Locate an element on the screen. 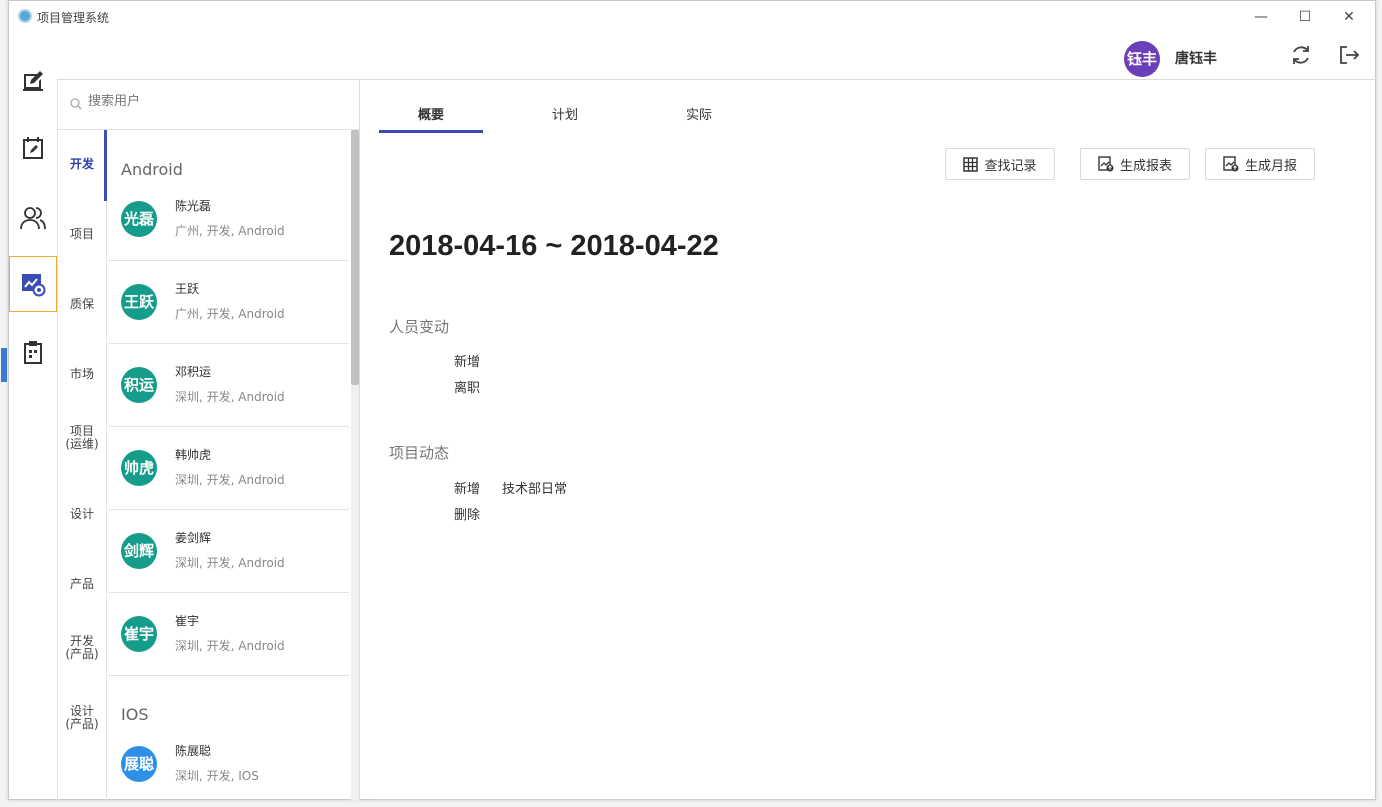 The image size is (1382, 807). avatar: 崔宇 is located at coordinates (139, 634).